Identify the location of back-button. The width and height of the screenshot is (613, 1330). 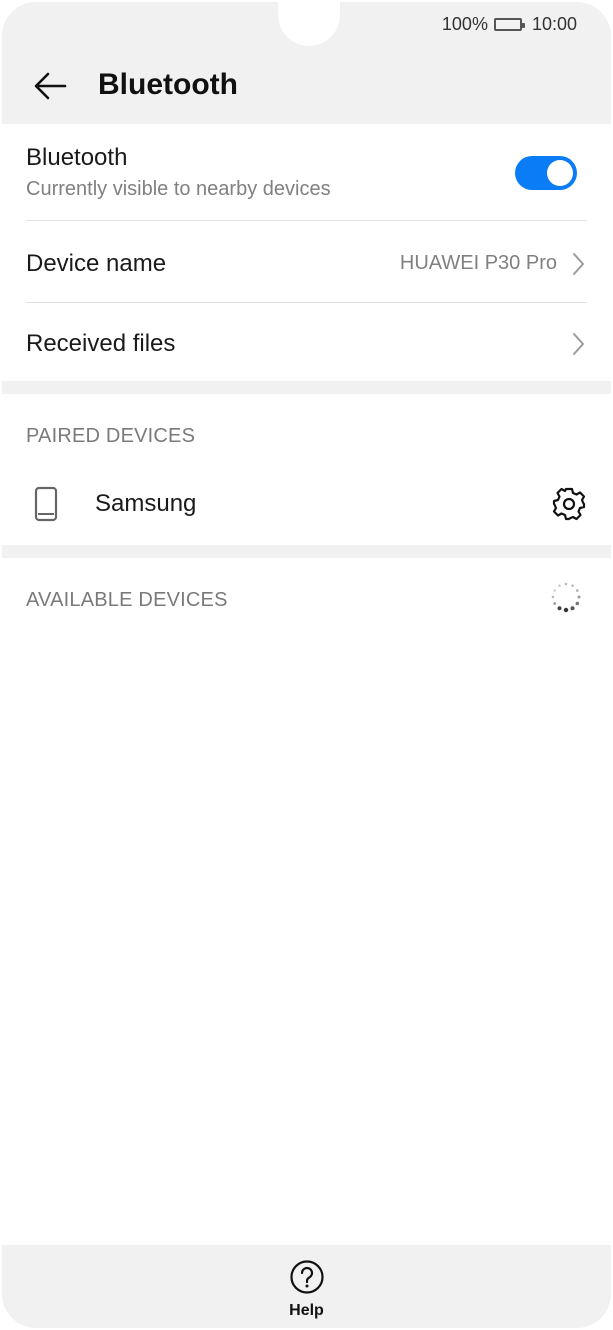
(50, 86).